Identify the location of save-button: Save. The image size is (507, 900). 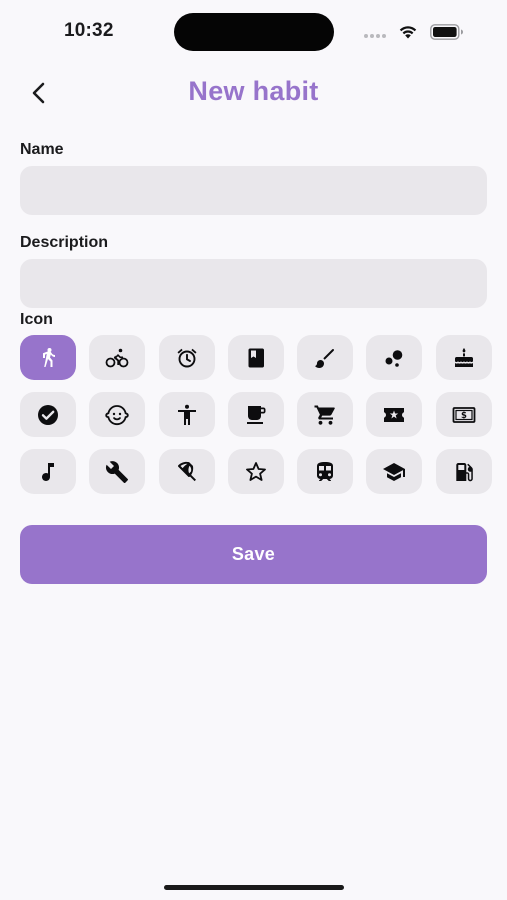
(253, 554).